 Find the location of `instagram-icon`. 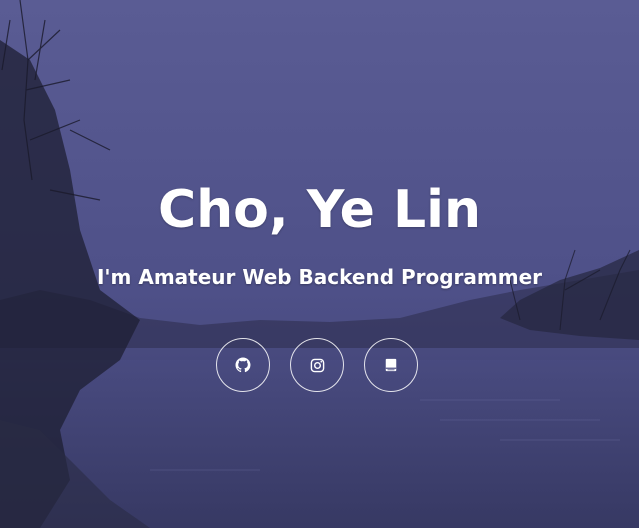

instagram-icon is located at coordinates (317, 365).